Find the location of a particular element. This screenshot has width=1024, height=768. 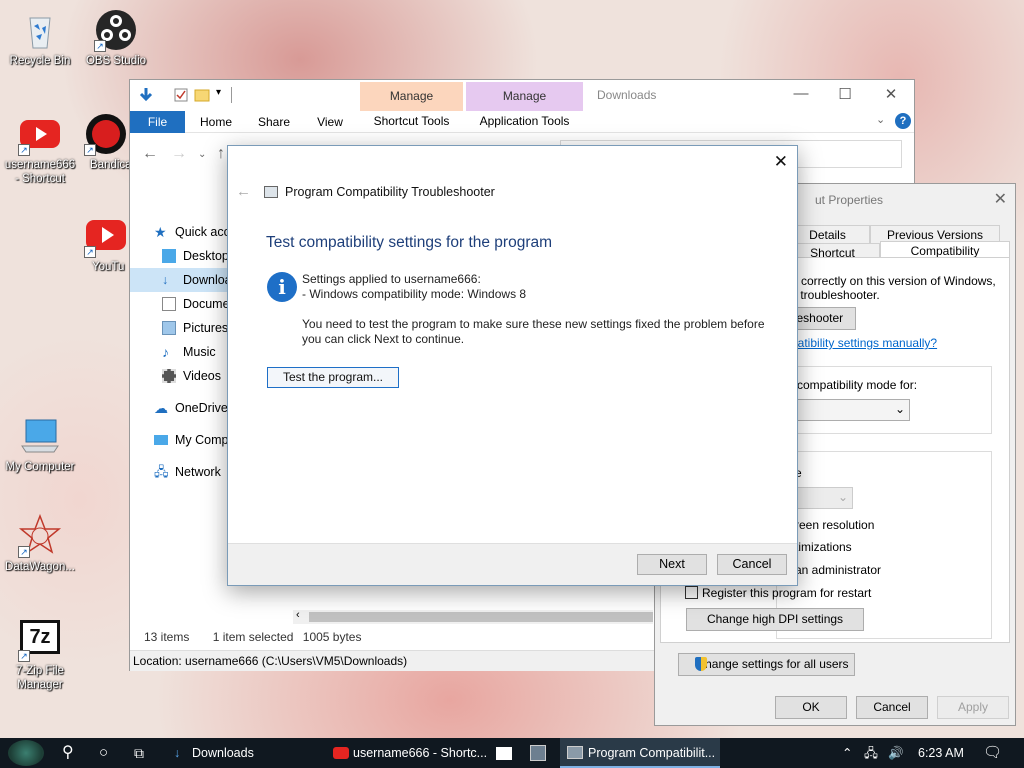

next-button: Next is located at coordinates (672, 564).